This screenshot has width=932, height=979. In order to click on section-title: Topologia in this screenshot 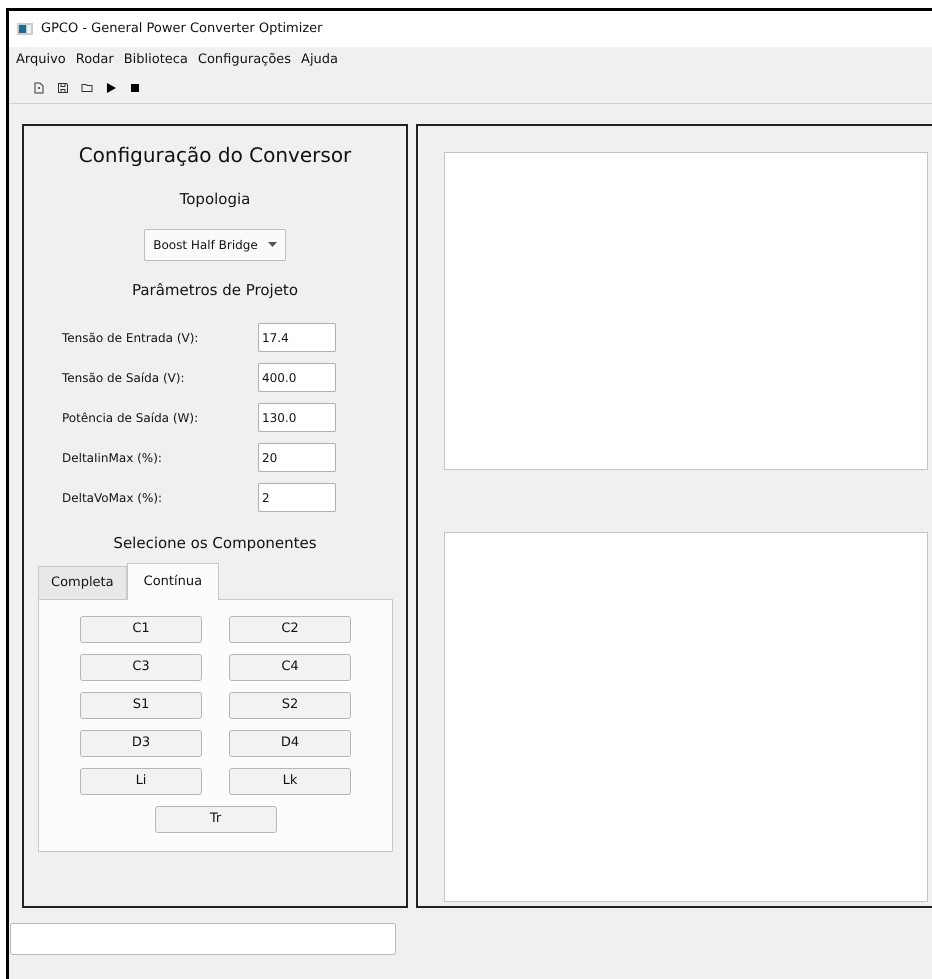, I will do `click(215, 199)`.